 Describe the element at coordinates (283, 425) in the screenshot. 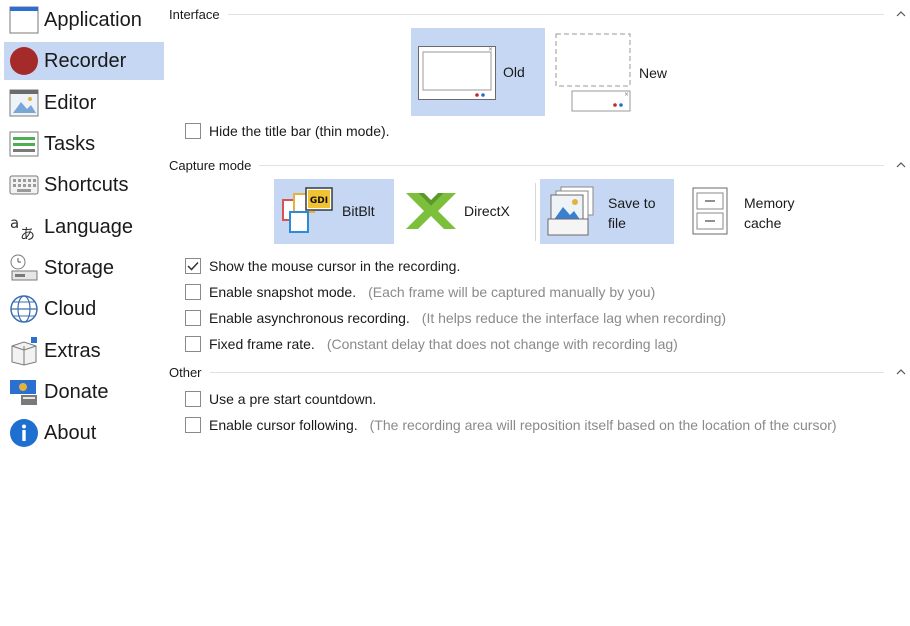

I see `checkbox-label: Enable cursor following.` at that location.